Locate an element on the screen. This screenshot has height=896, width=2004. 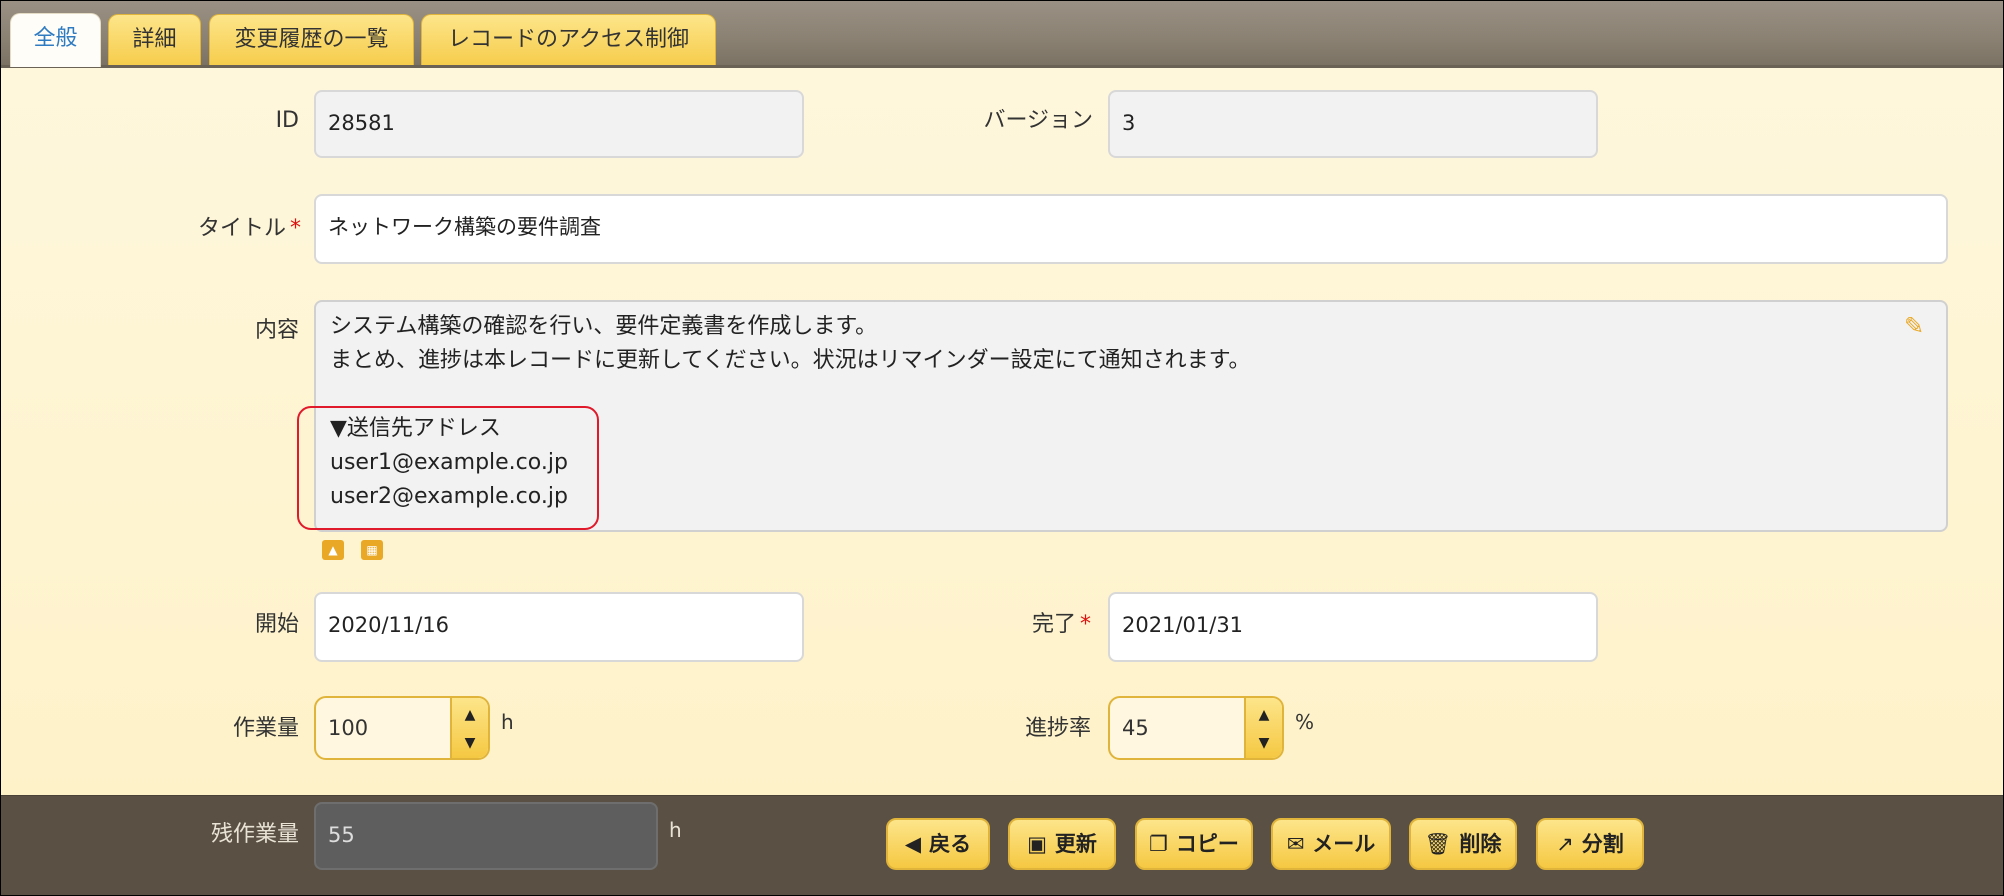
image-icon: ▲ is located at coordinates (333, 550).